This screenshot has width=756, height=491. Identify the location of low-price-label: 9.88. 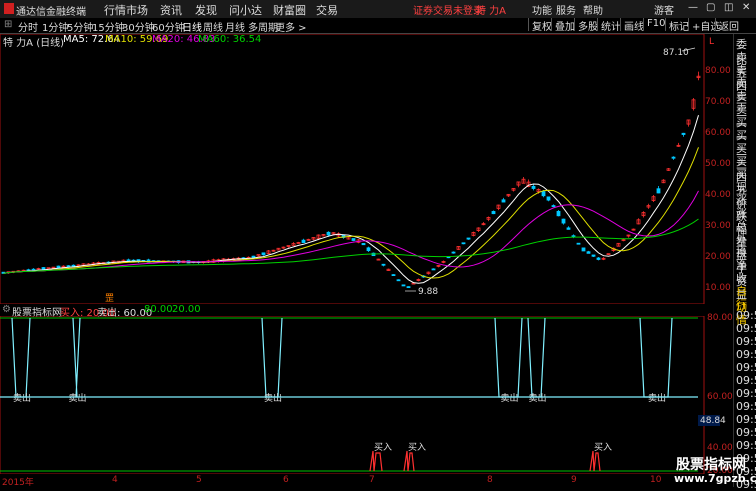
(428, 292).